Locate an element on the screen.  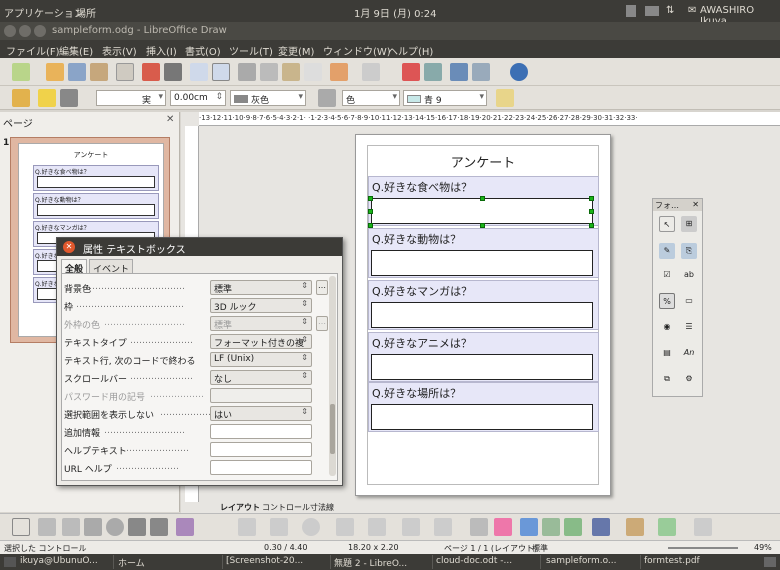
dialog-scrollbar is located at coordinates (332, 376).